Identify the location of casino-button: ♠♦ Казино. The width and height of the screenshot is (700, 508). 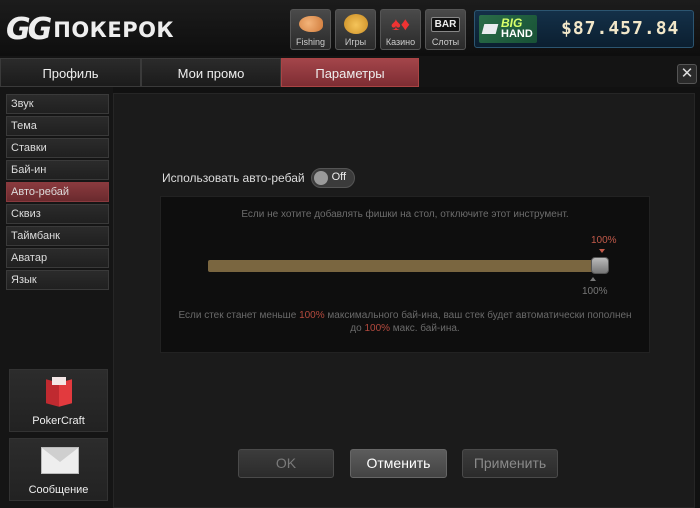
(400, 29).